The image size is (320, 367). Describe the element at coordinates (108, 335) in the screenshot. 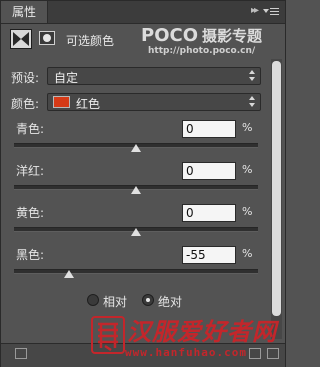

I see `seal-stamp` at that location.